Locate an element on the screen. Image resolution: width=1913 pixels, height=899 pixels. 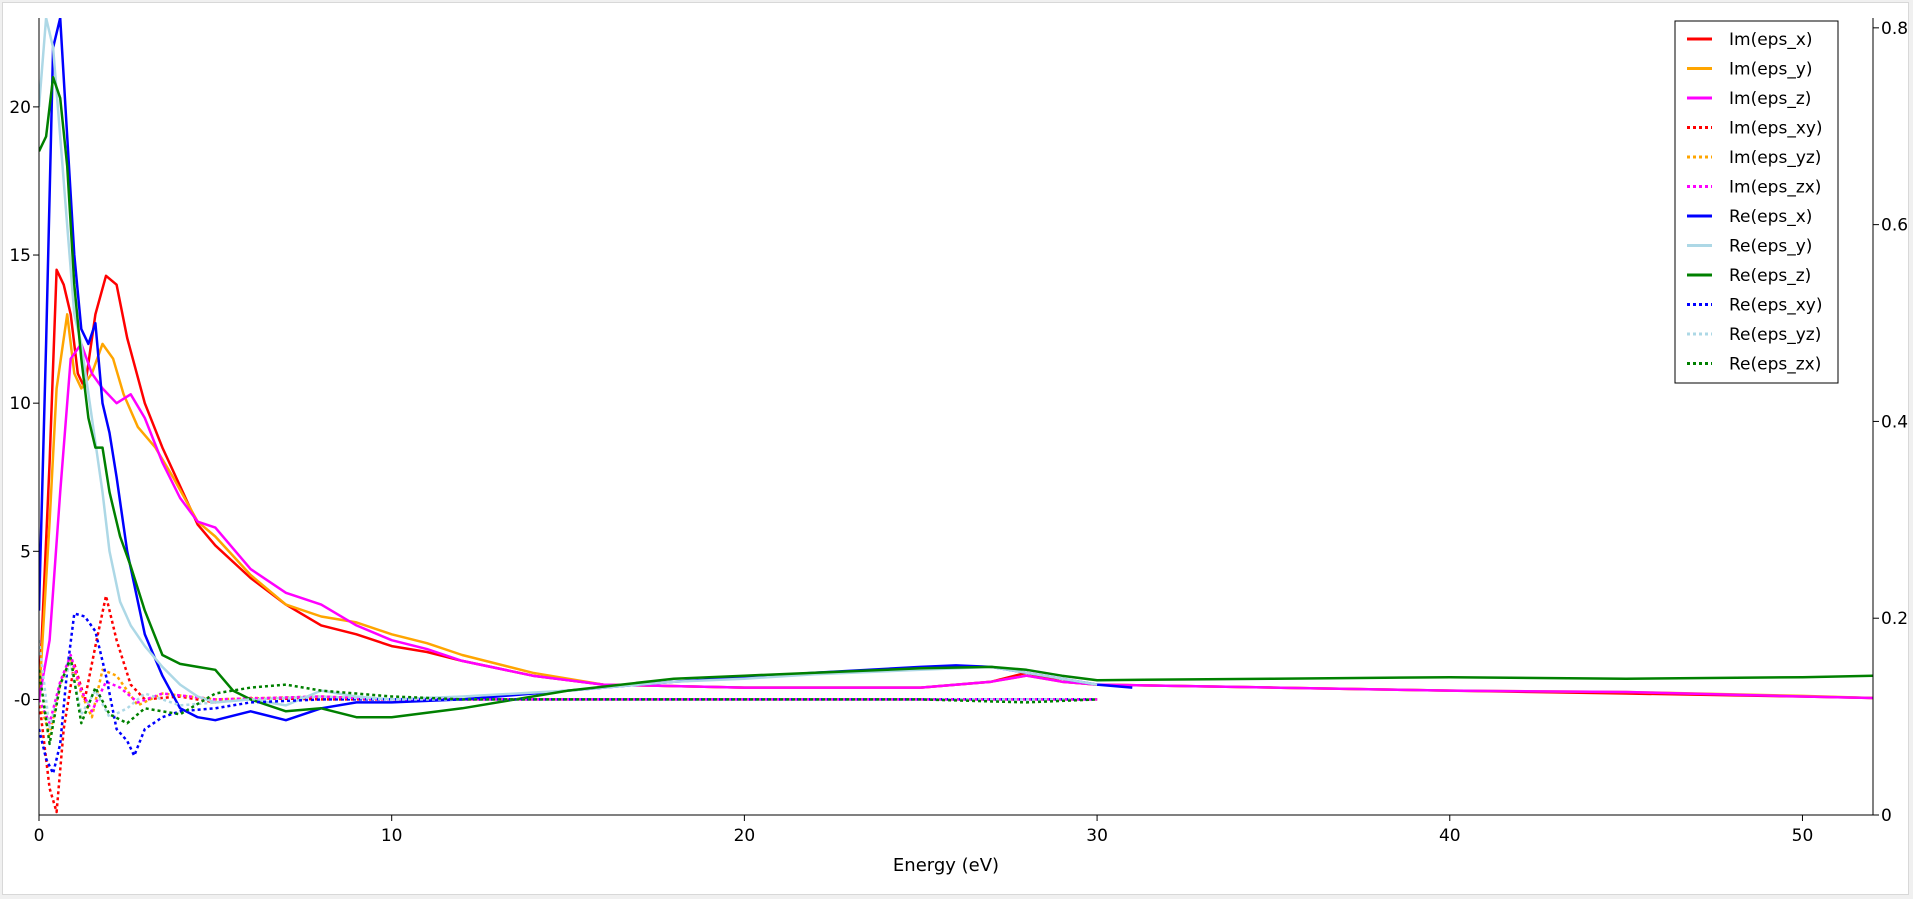
legend-item-label: Im(eps_zx) is located at coordinates (1775, 188).